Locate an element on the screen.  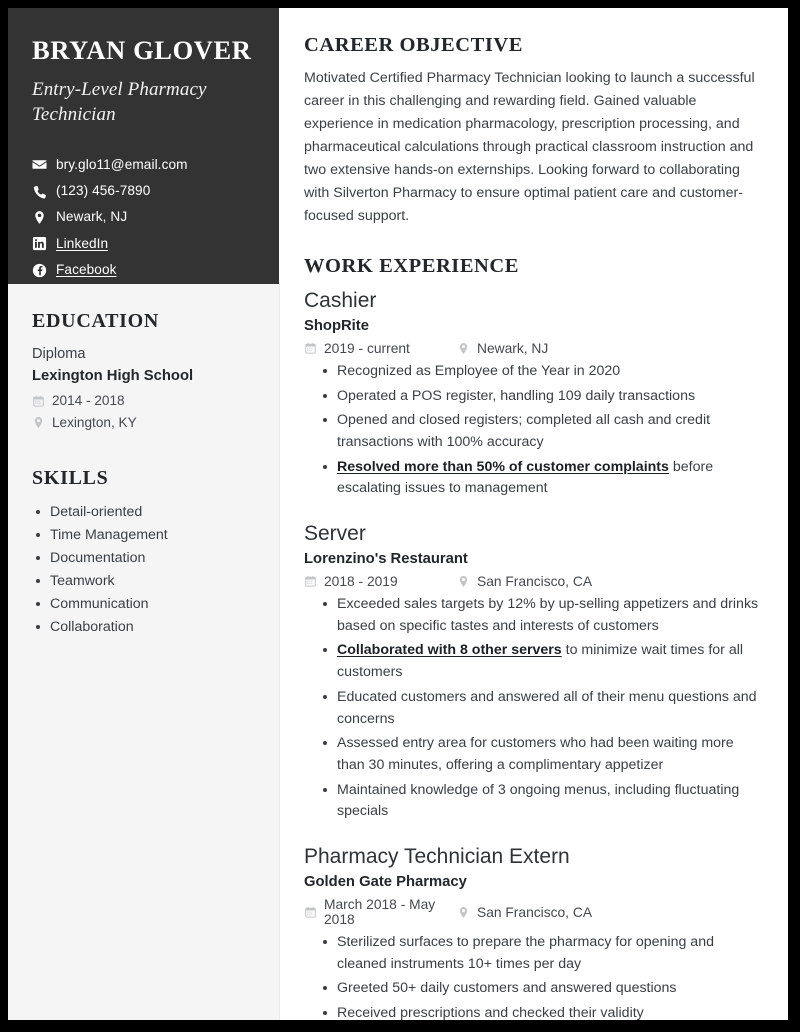
bullet-highlight: Collaborated with 8 other servers is located at coordinates (449, 650).